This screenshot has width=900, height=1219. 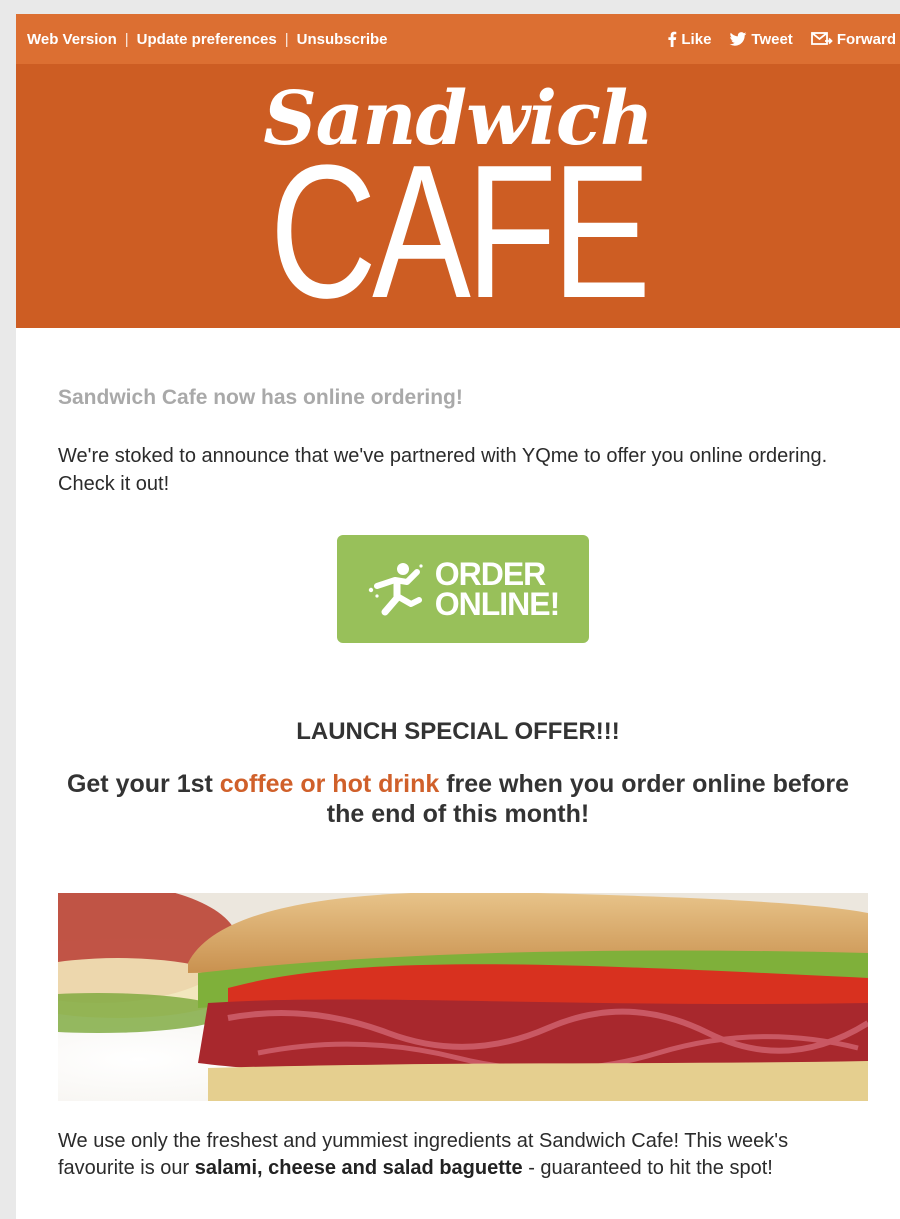 I want to click on order-online-label: ORDER ONLINE!, so click(x=497, y=589).